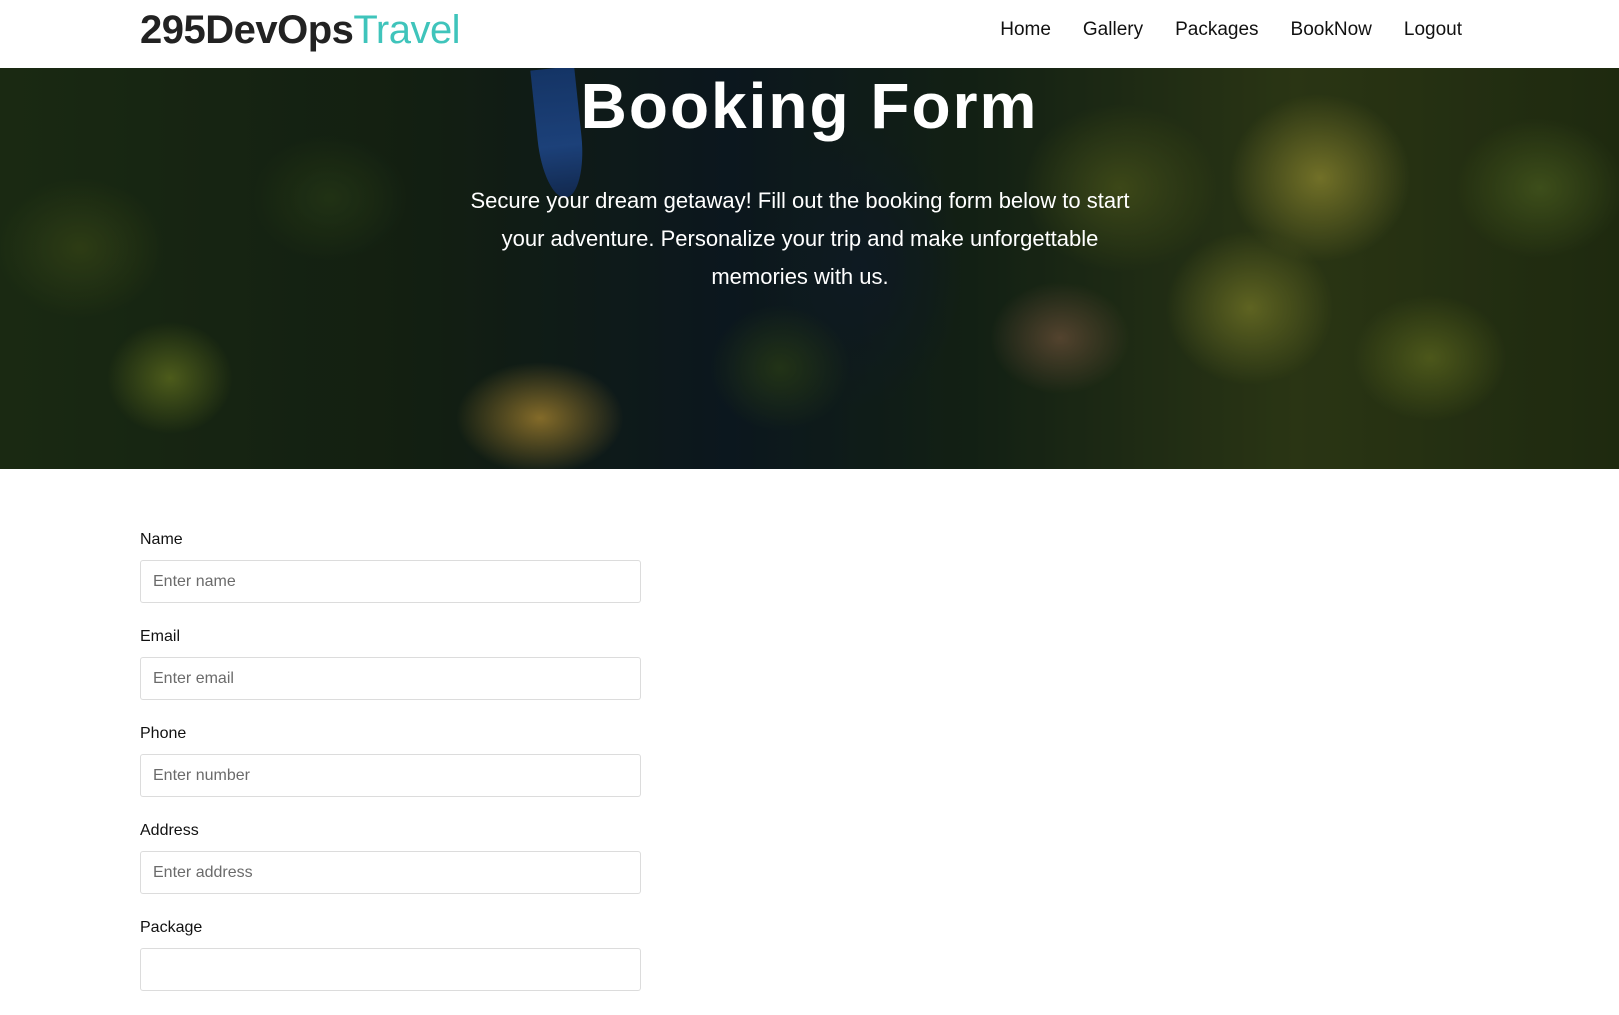 This screenshot has height=1015, width=1619. I want to click on form-group-package: Package, so click(390, 954).